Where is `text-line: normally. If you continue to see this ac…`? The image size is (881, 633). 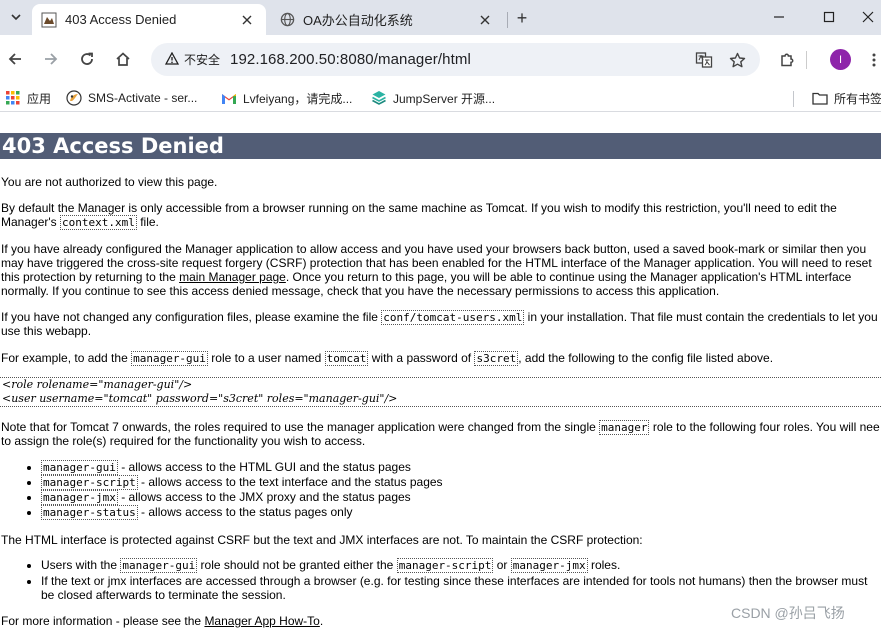
text-line: normally. If you continue to see this ac… is located at coordinates (360, 291).